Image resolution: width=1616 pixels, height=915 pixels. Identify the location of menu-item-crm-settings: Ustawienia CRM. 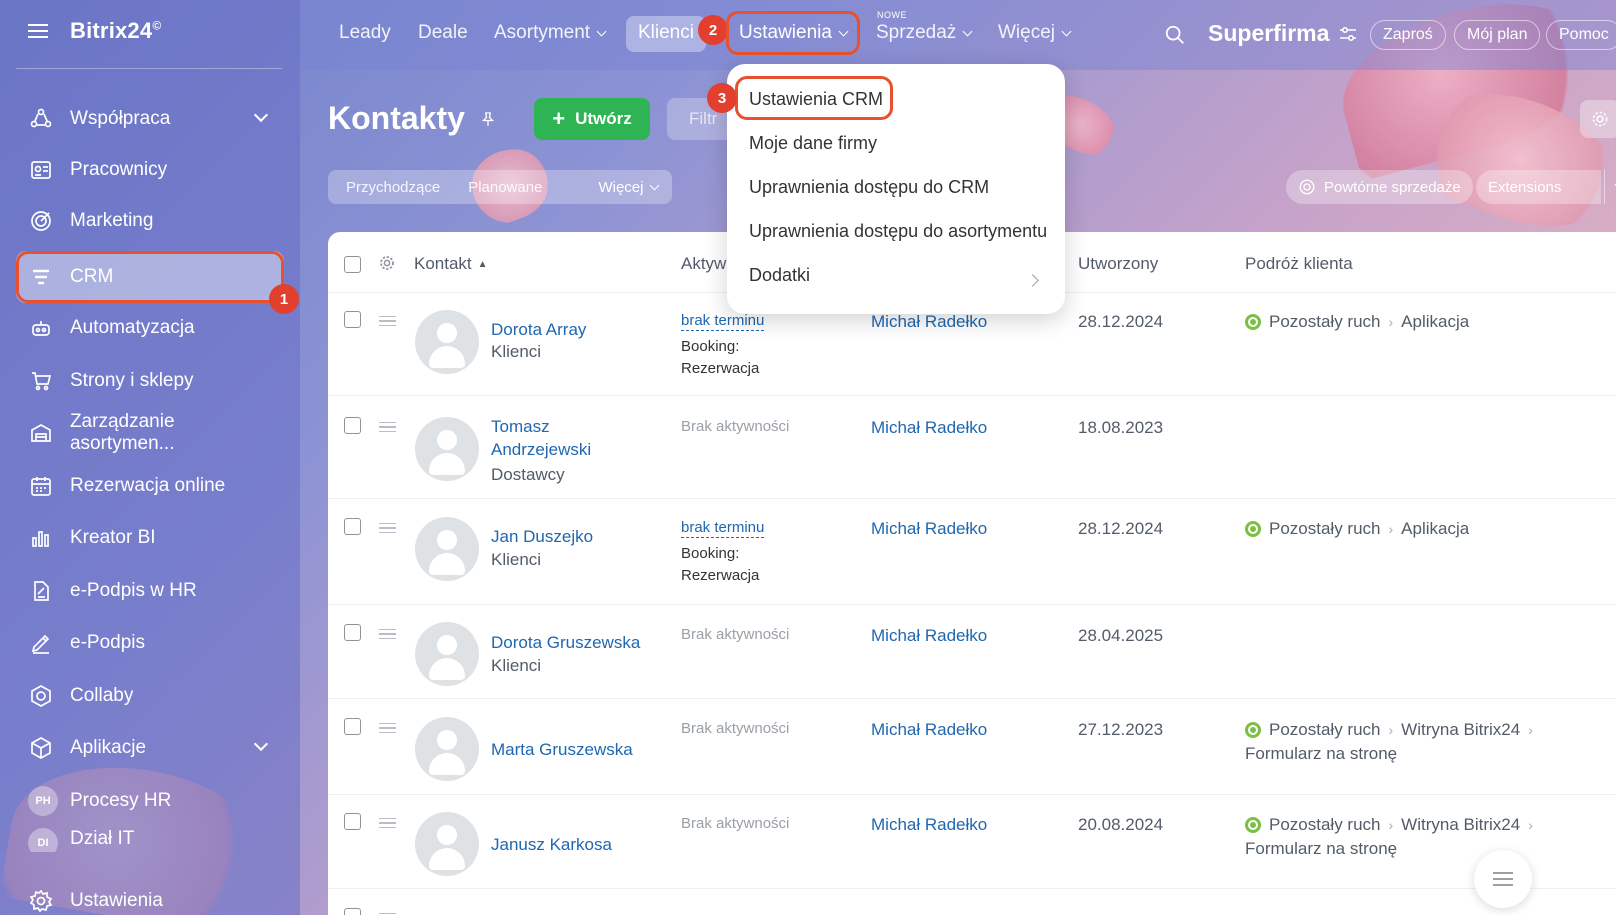
(816, 99).